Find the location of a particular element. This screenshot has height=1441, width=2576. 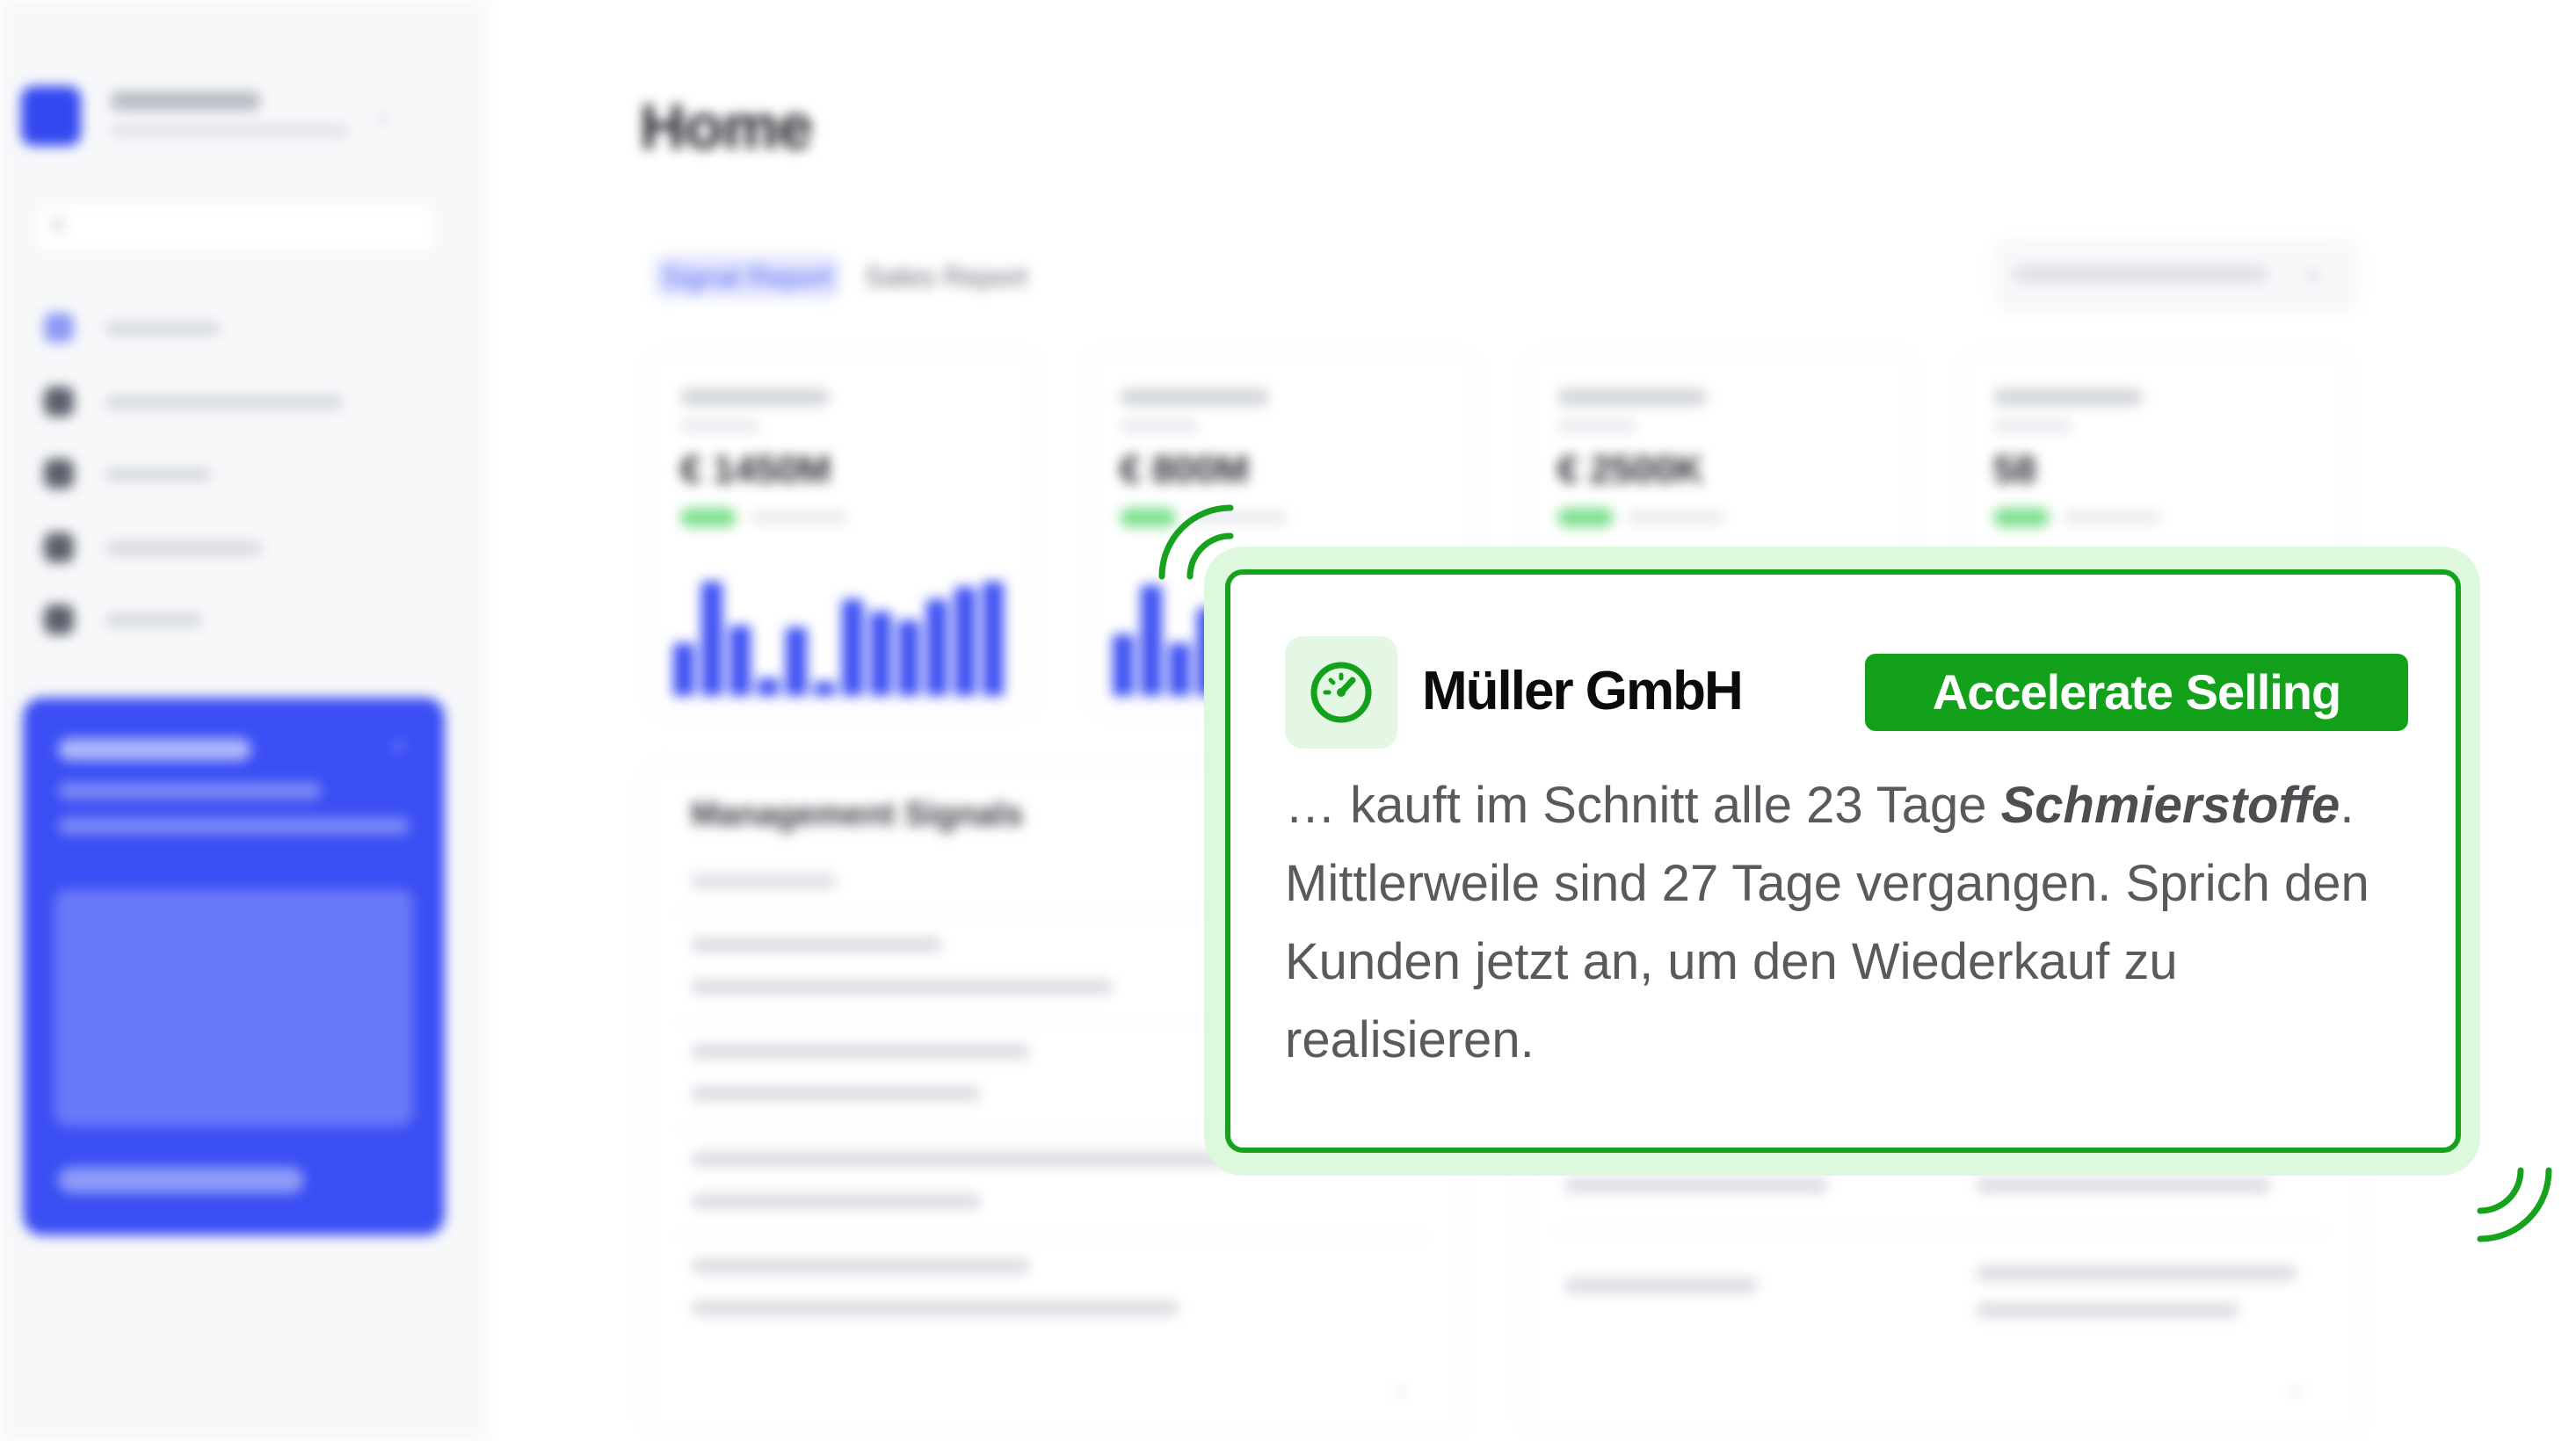

speedometer-icon is located at coordinates (1341, 692).